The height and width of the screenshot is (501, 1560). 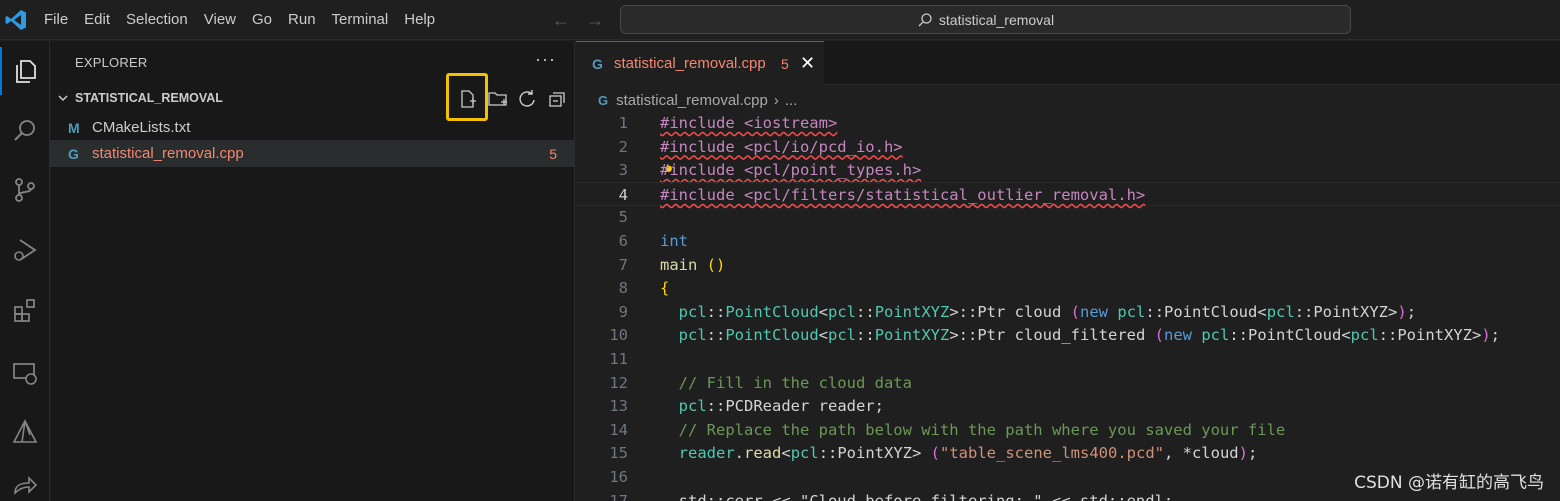 I want to click on chevron-right-icon: ›, so click(x=776, y=100).